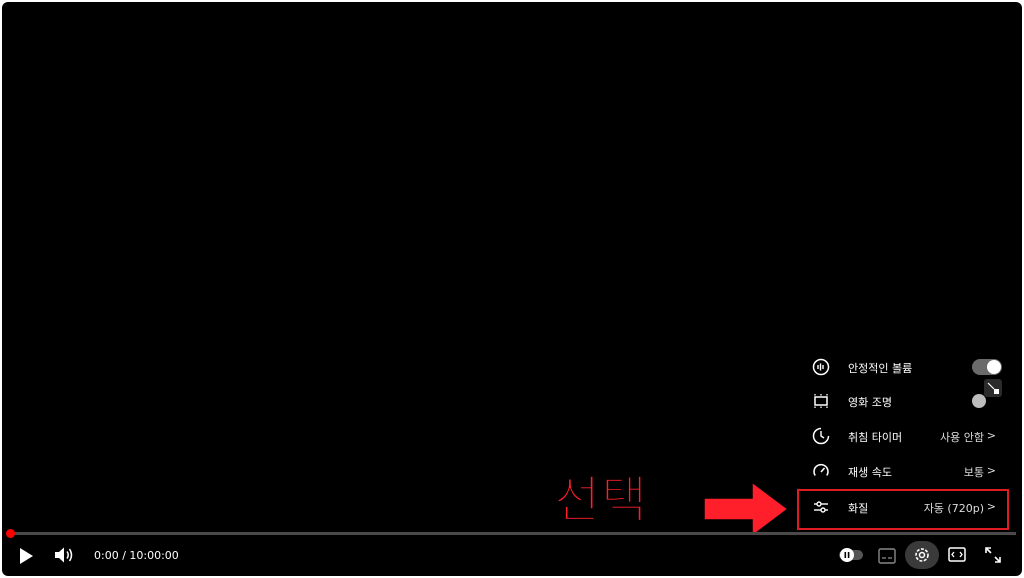 The image size is (1024, 578). Describe the element at coordinates (905, 471) in the screenshot. I see `menu-item-playback-speed: 재생 속도 보통 >` at that location.